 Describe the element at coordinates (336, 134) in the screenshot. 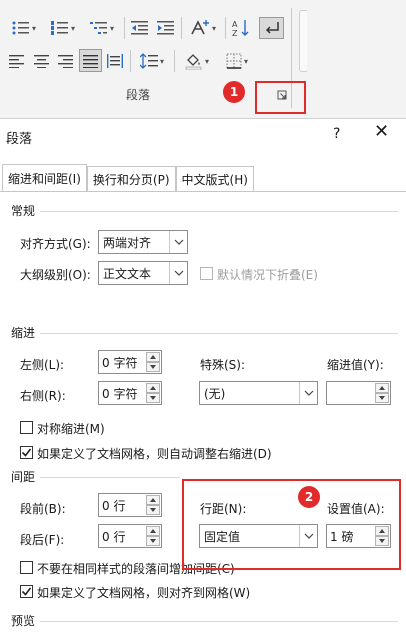

I see `help-button: ?` at that location.